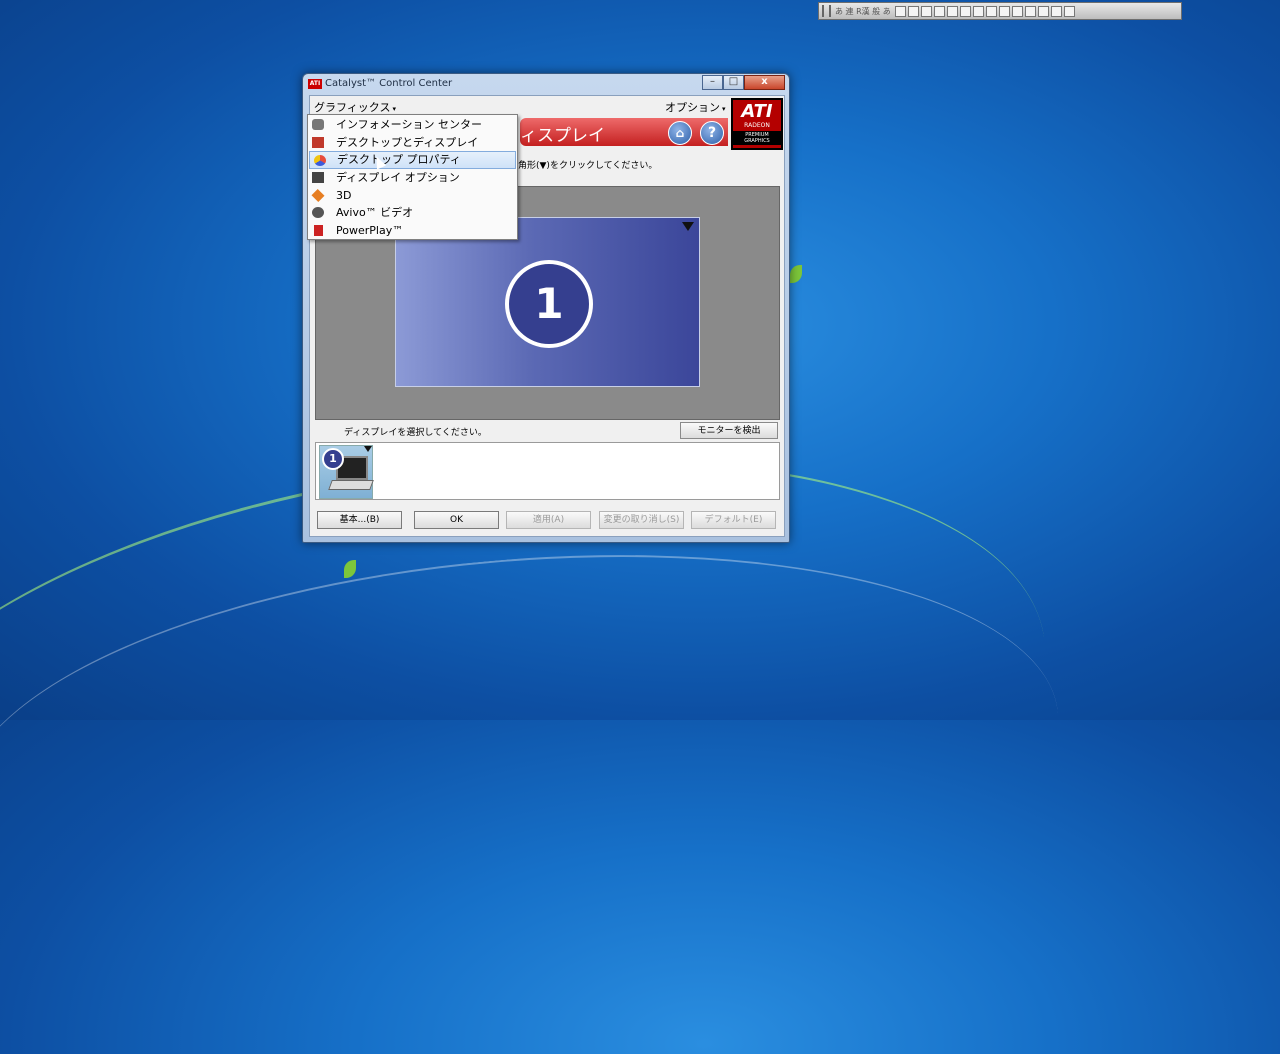 Image resolution: width=1280 pixels, height=1054 pixels. Describe the element at coordinates (318, 178) in the screenshot. I see `display-options-icon` at that location.